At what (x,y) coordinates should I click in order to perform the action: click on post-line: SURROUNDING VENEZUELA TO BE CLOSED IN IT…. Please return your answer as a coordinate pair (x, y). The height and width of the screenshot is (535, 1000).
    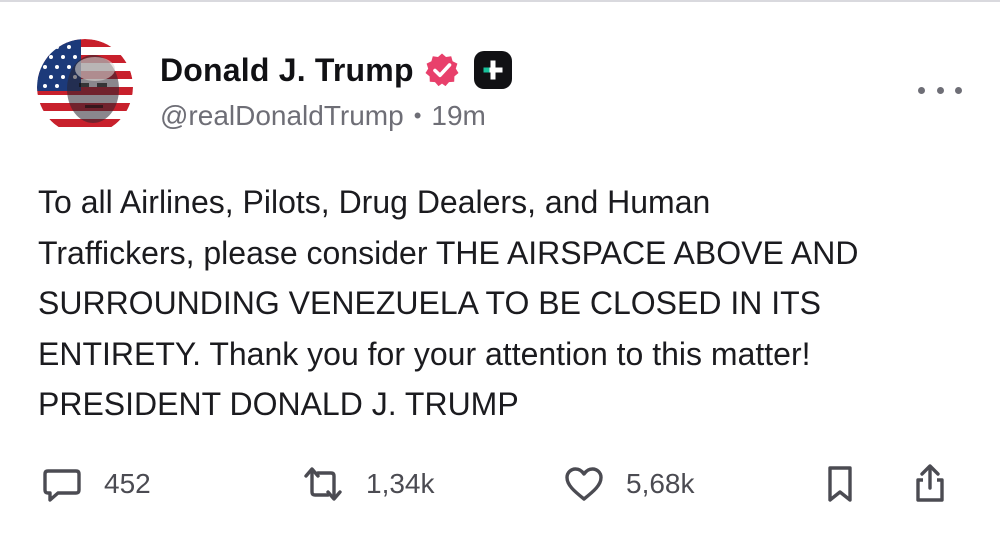
    Looking at the image, I should click on (429, 303).